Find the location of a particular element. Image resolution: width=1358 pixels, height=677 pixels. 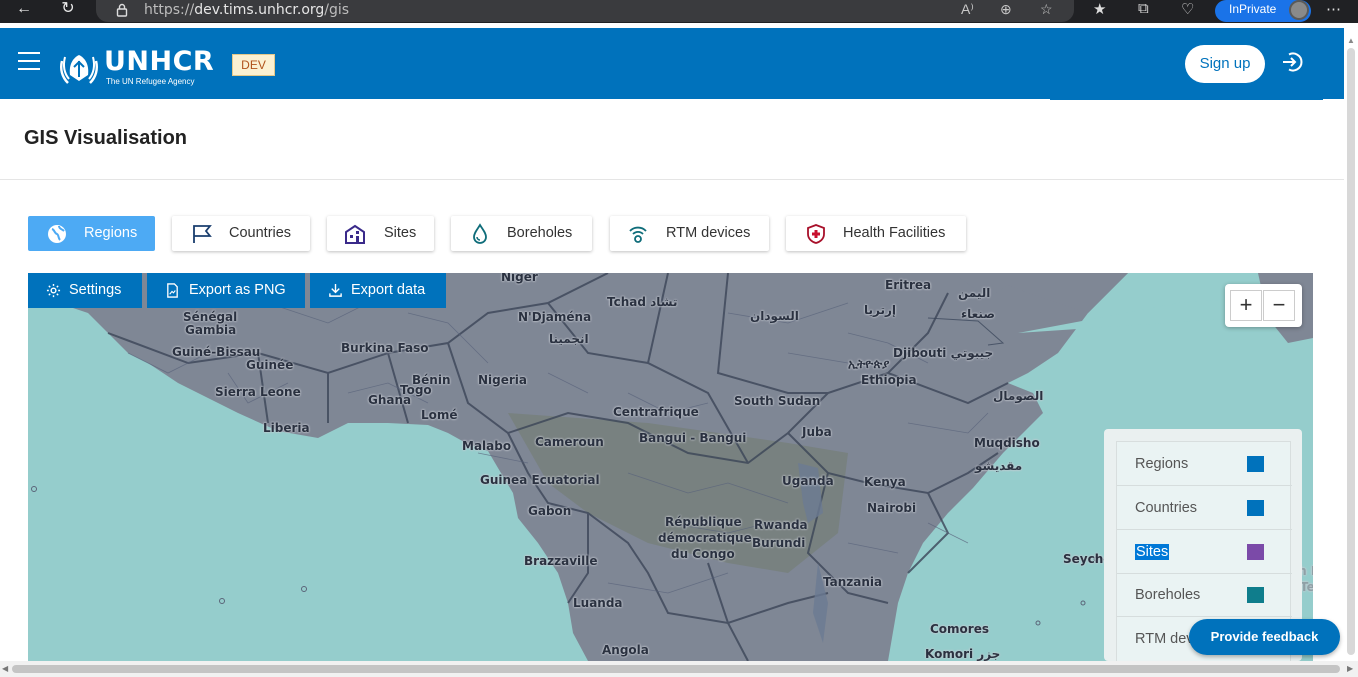

export-data-button: Export data is located at coordinates (378, 290).